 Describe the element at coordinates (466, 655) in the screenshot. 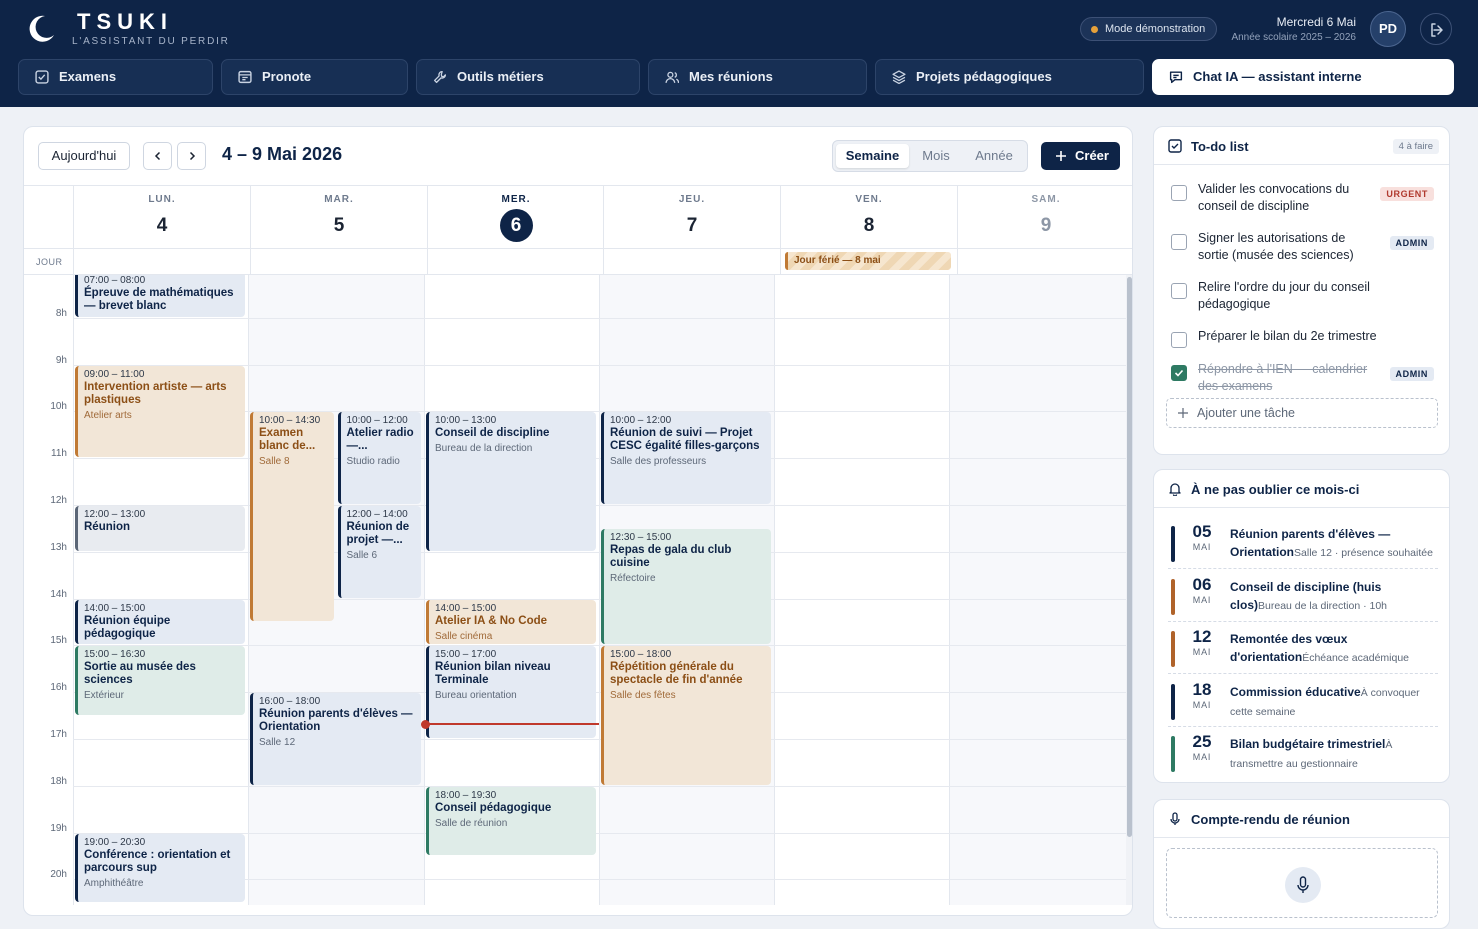

I see `event-time: 15:00 – 17:00` at that location.